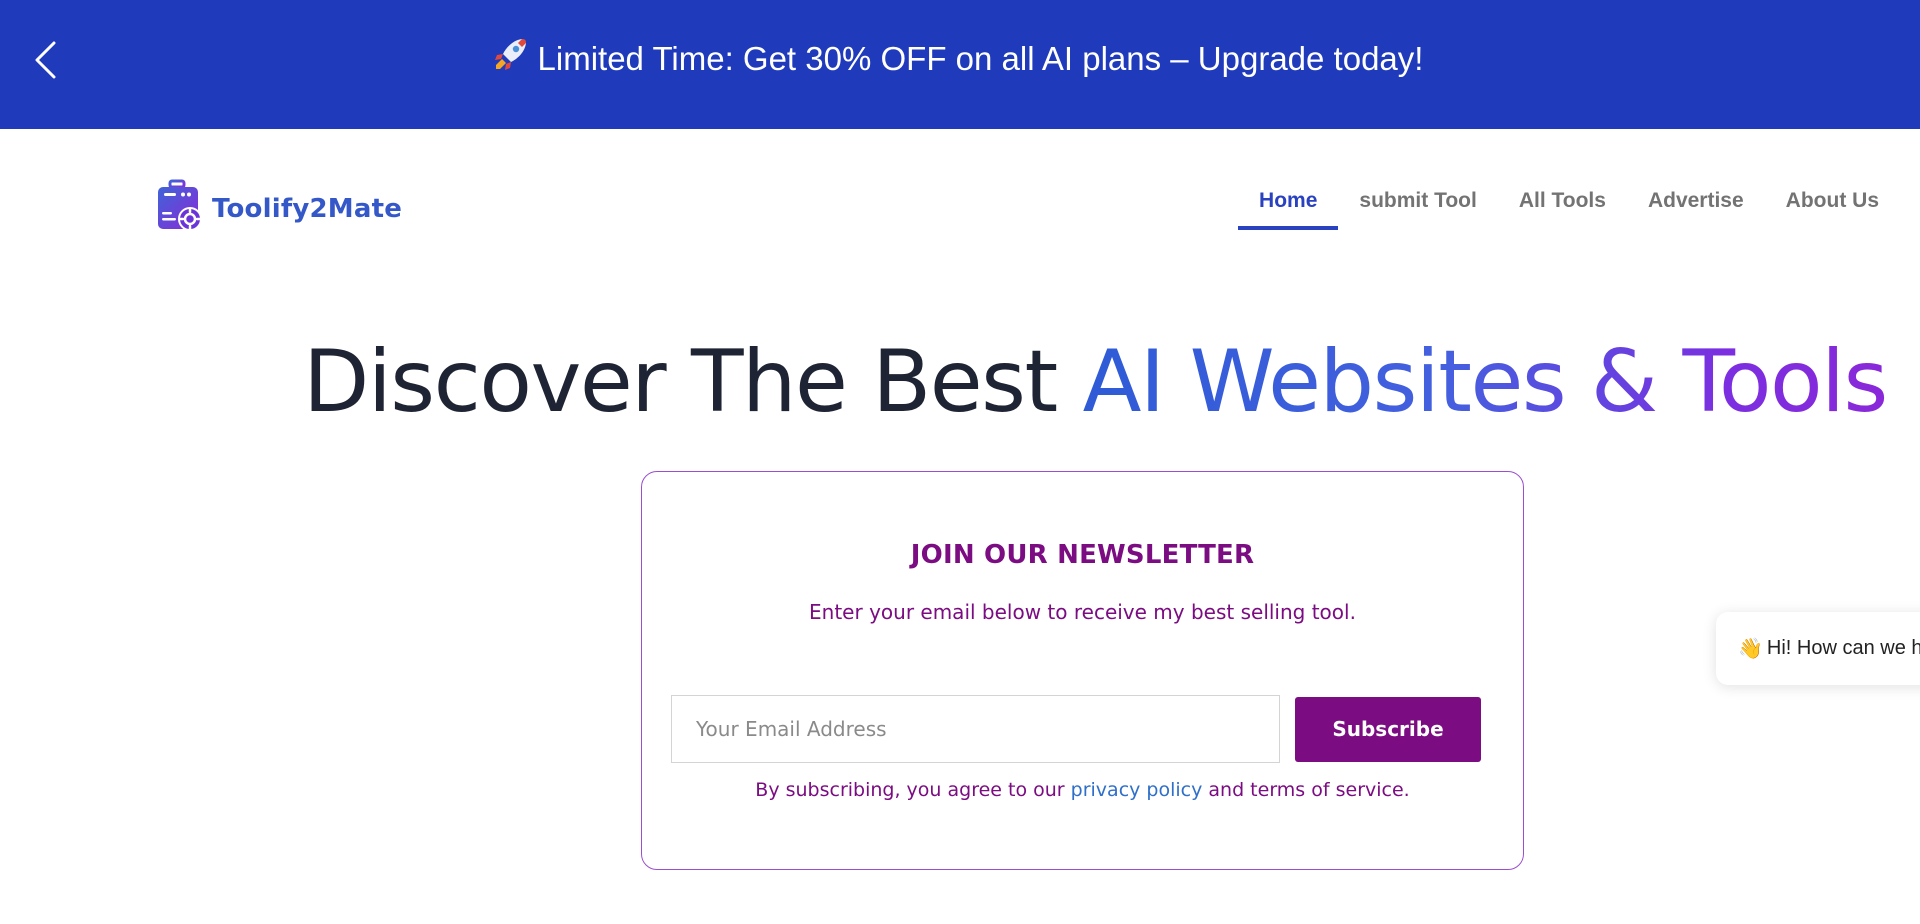 The image size is (1920, 924). What do you see at coordinates (1082, 555) in the screenshot?
I see `newsletter-title: JOIN OUR NEWSLETTER` at bounding box center [1082, 555].